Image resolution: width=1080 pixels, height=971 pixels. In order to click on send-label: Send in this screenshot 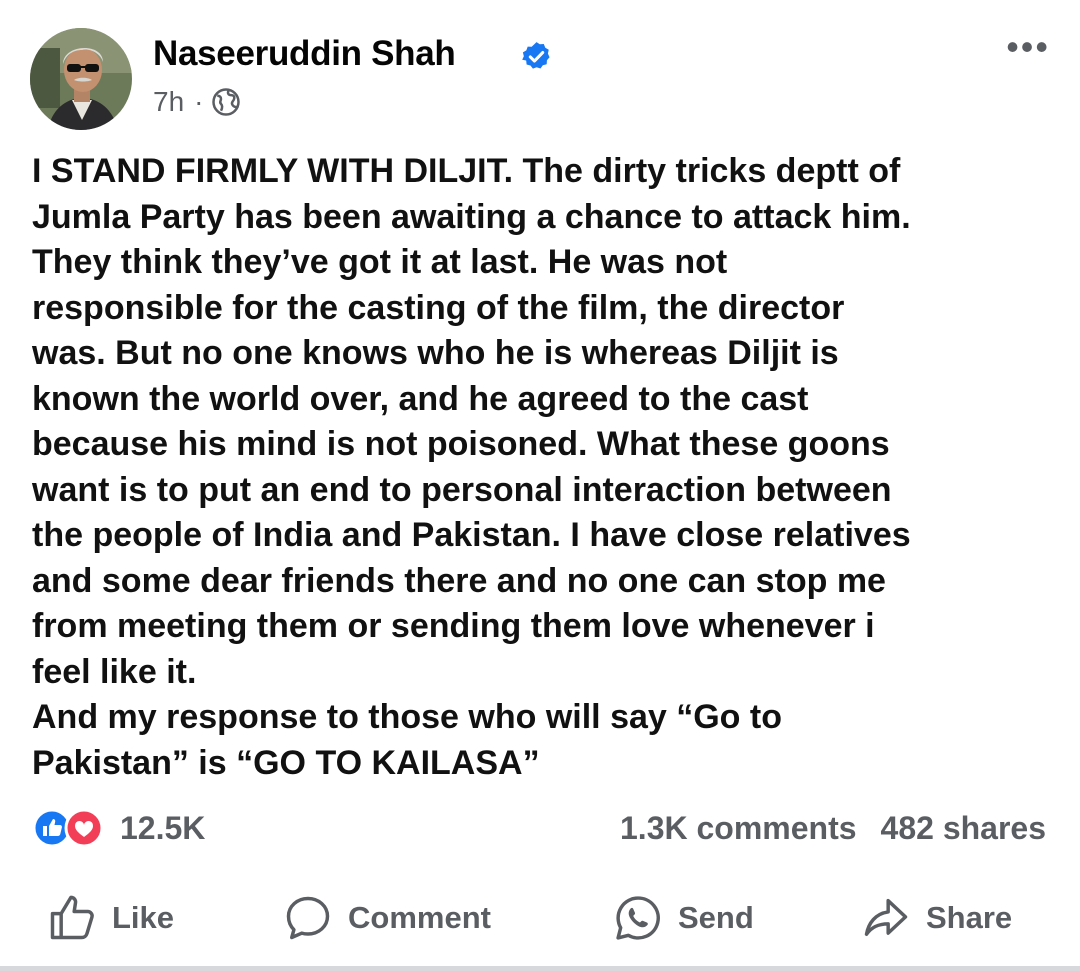, I will do `click(716, 917)`.